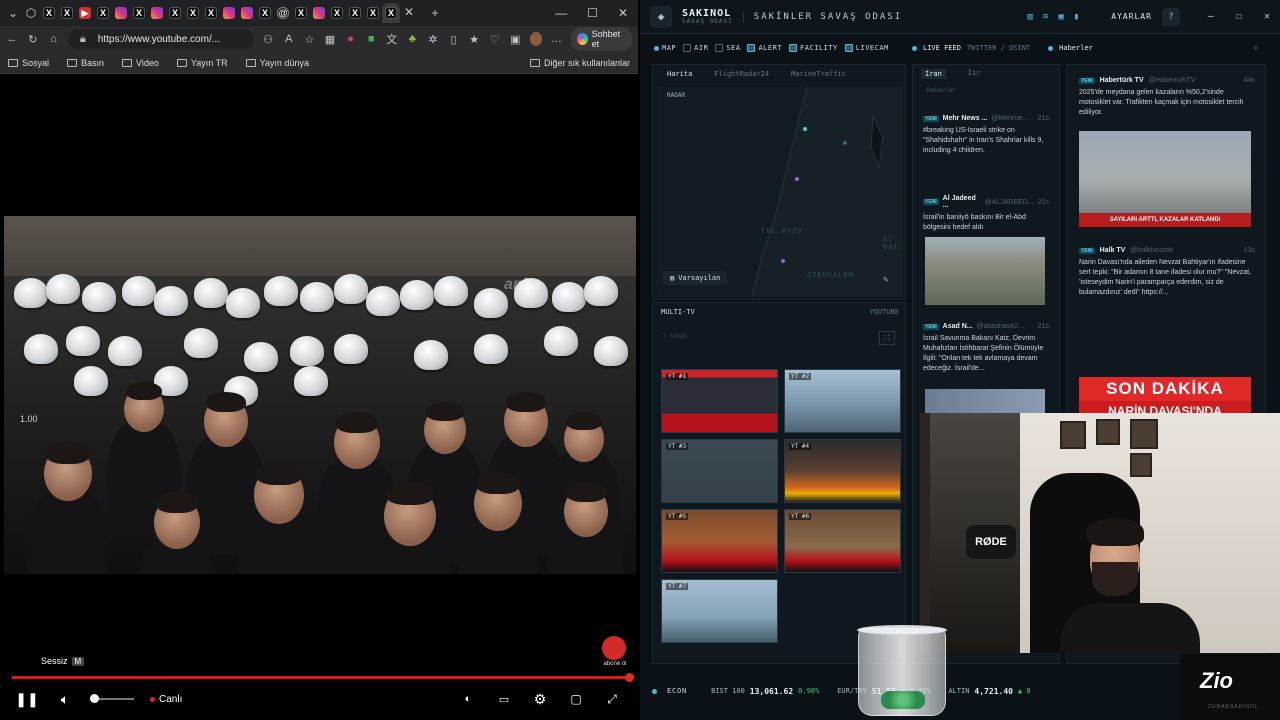 This screenshot has width=1280, height=720. Describe the element at coordinates (140, 63) in the screenshot. I see `bookmark-folder: Video` at that location.